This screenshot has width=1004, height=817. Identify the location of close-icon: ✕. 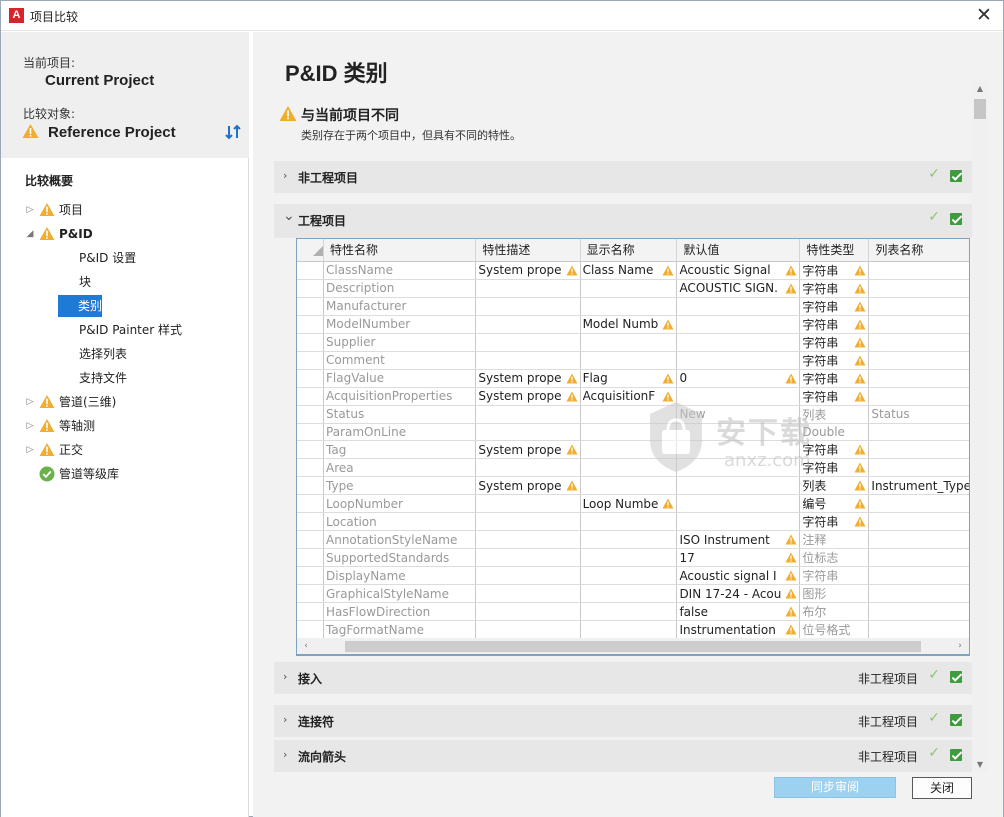
(984, 15).